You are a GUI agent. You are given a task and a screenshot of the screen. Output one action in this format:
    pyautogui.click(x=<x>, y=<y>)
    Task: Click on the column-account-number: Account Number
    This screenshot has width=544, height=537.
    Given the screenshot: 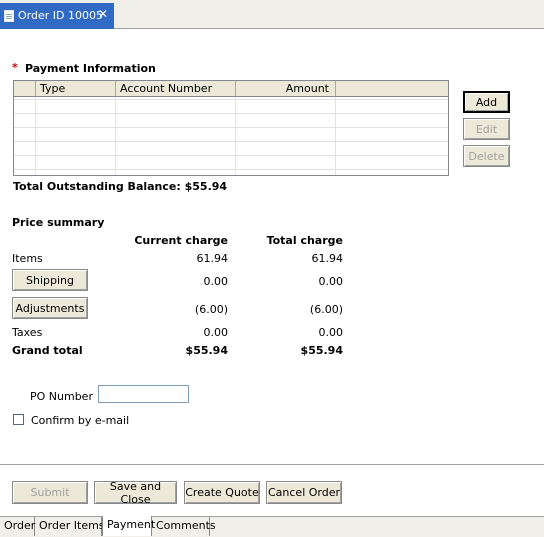 What is the action you would take?
    pyautogui.click(x=176, y=89)
    